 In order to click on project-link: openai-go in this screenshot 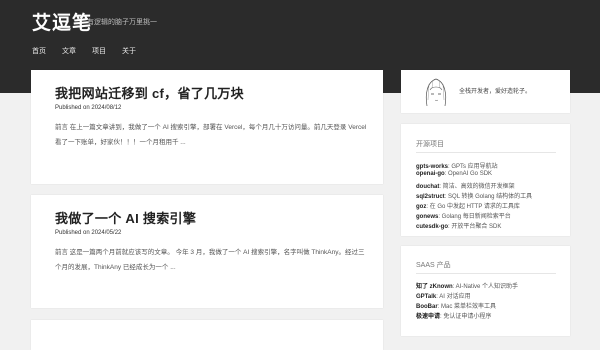, I will do `click(430, 174)`.